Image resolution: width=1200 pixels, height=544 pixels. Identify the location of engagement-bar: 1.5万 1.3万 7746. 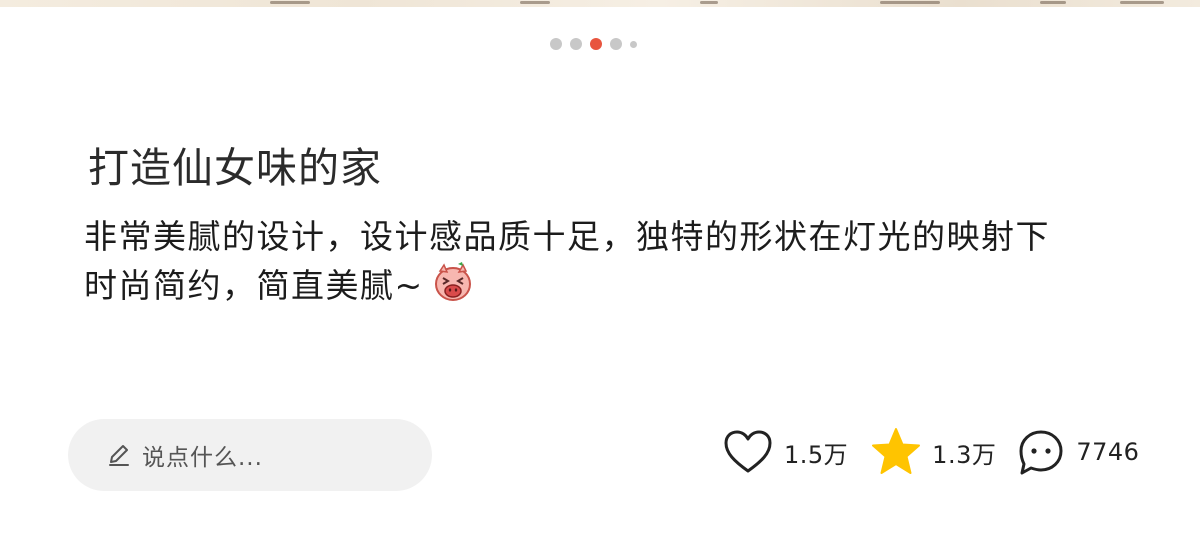
(930, 452).